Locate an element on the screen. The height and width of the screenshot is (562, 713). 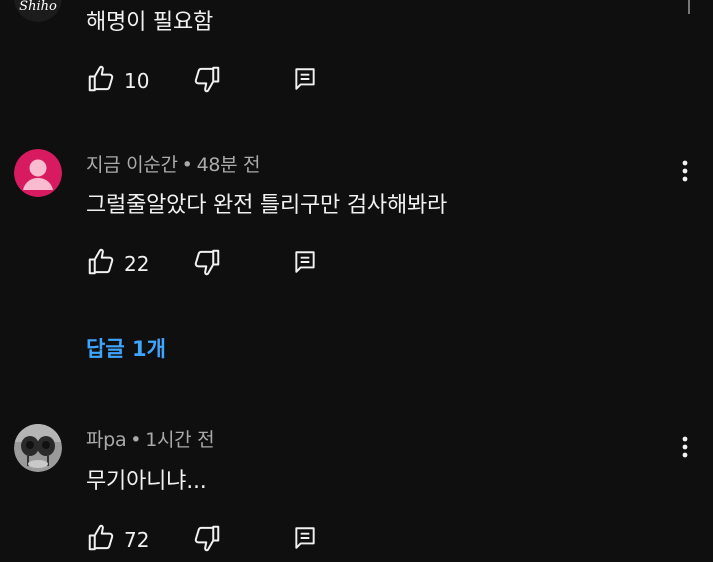
comment-2-more-button is located at coordinates (685, 173).